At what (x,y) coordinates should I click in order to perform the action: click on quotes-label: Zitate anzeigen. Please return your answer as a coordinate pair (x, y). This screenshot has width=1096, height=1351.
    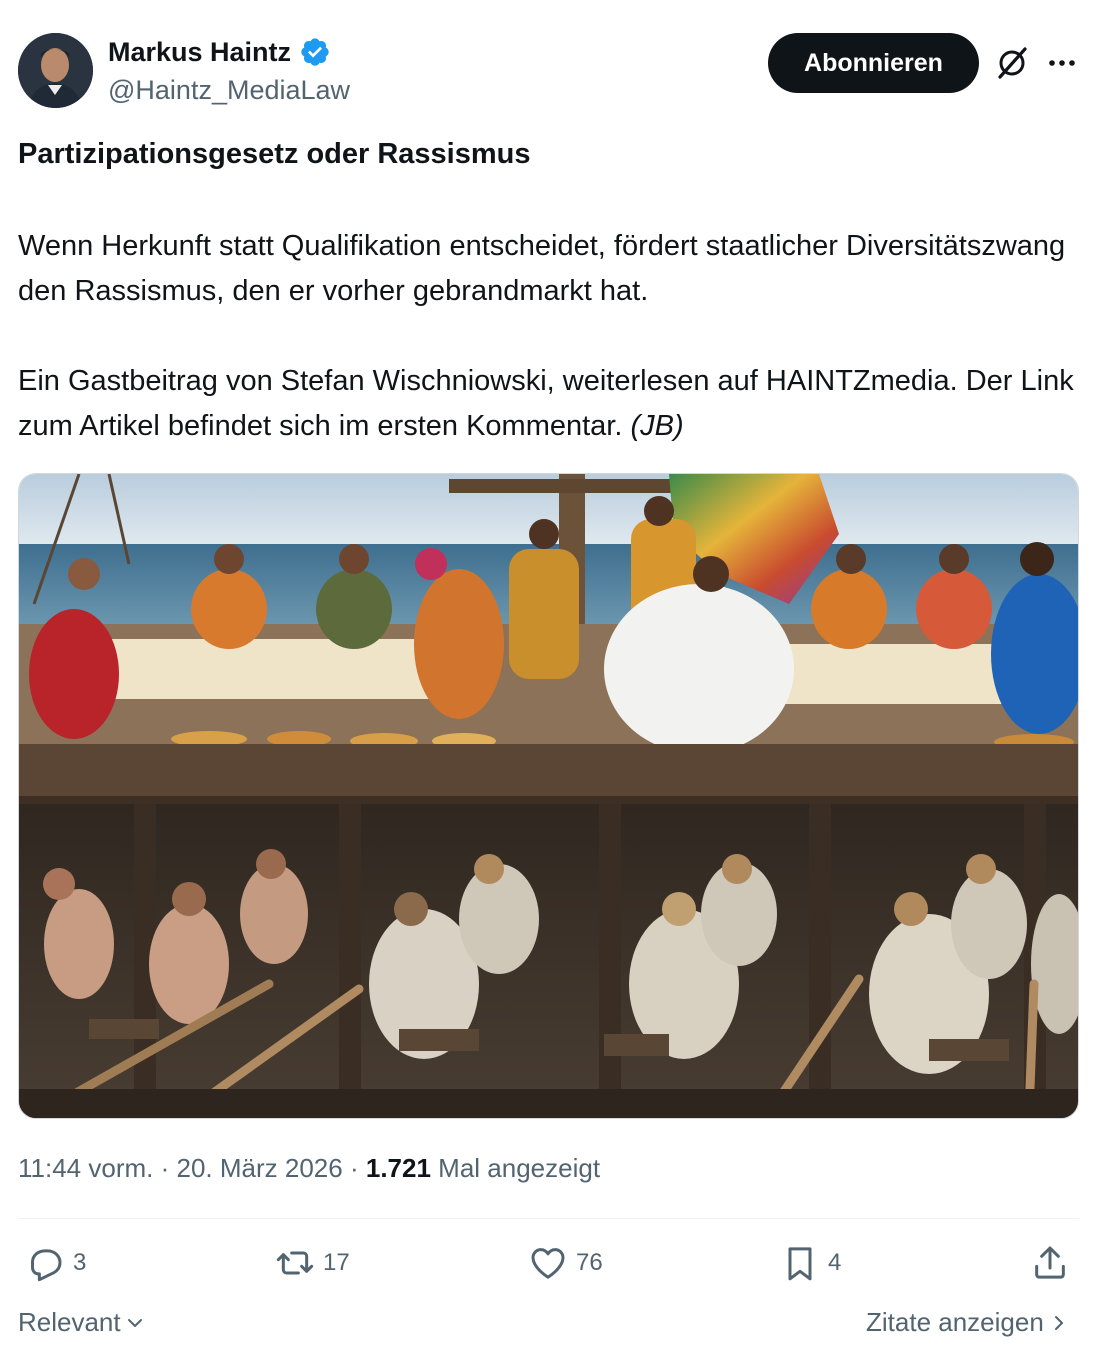
    Looking at the image, I should click on (955, 1322).